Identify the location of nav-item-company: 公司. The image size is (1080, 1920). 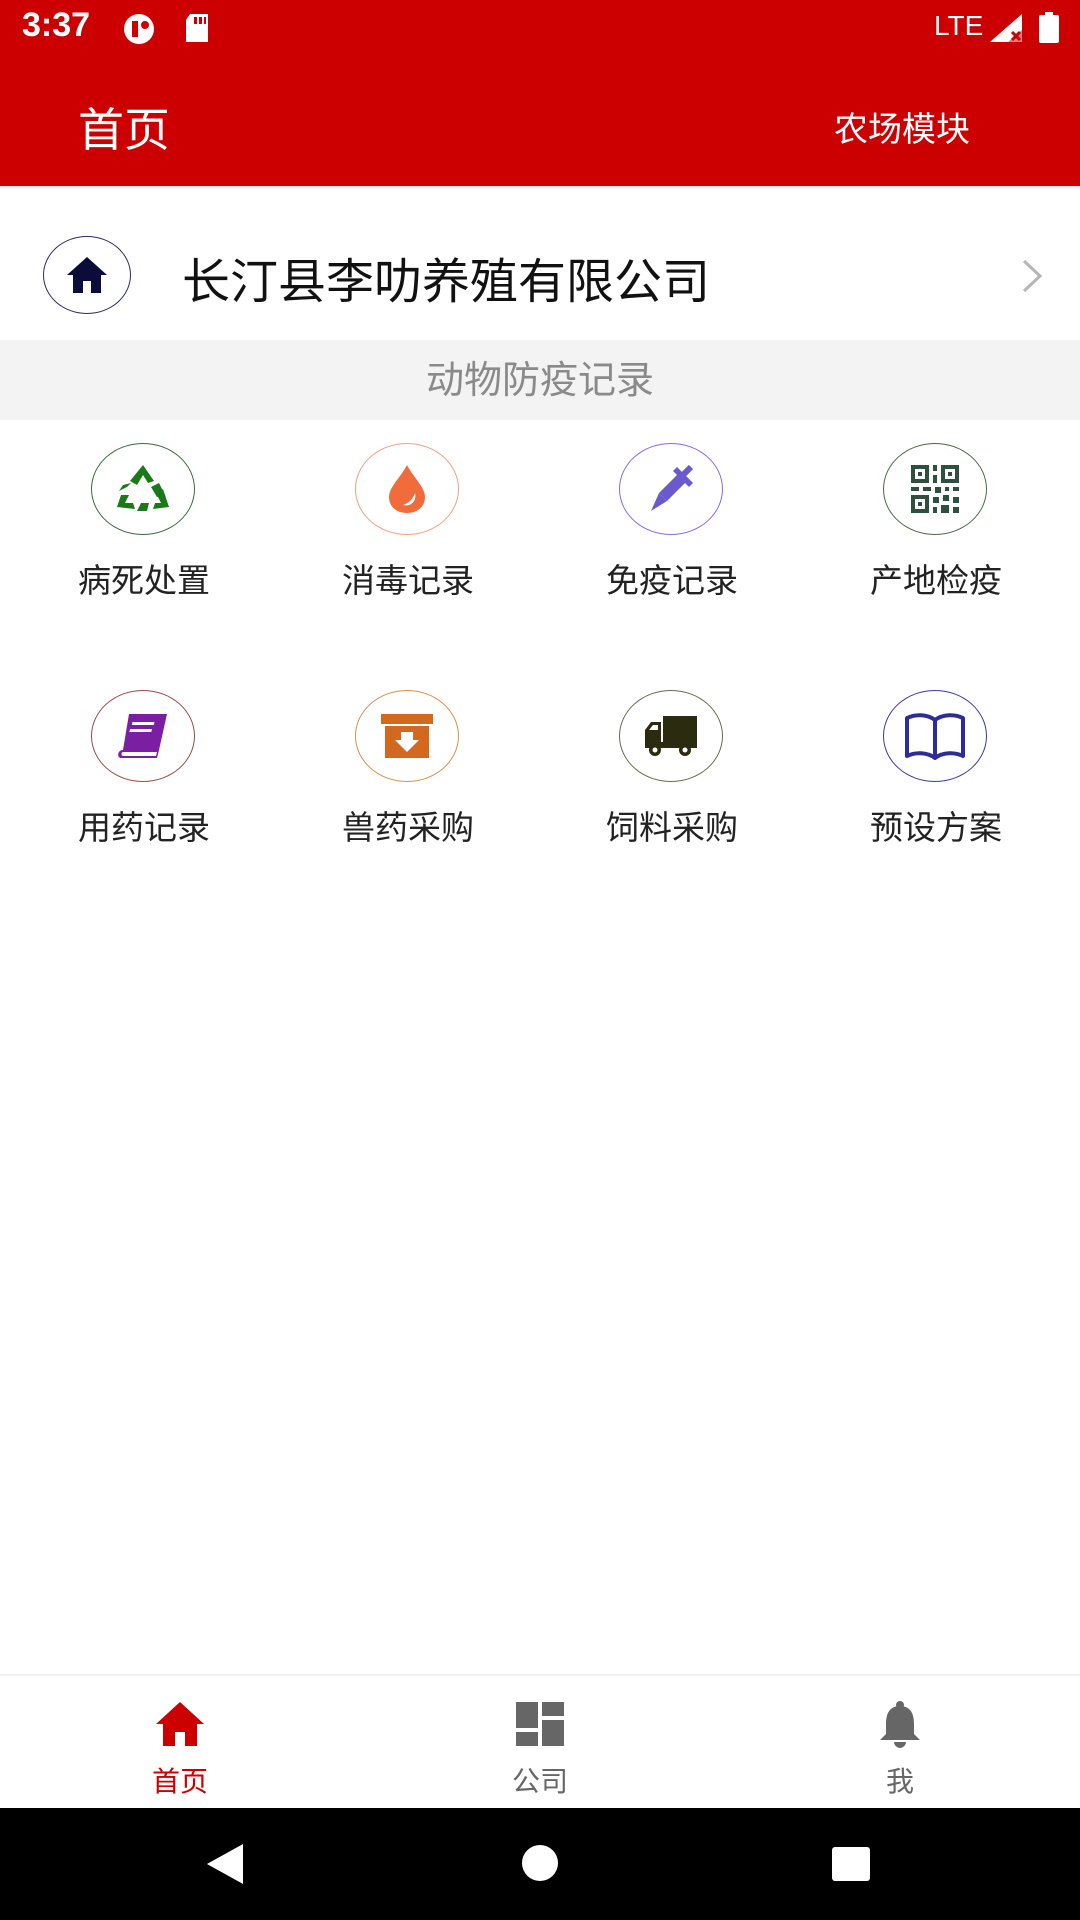
(540, 1743).